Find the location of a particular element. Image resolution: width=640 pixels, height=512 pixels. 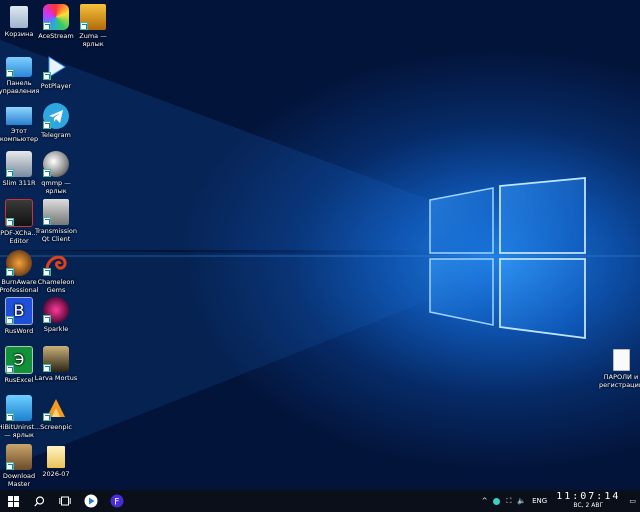

zuma-icon is located at coordinates (93, 17).